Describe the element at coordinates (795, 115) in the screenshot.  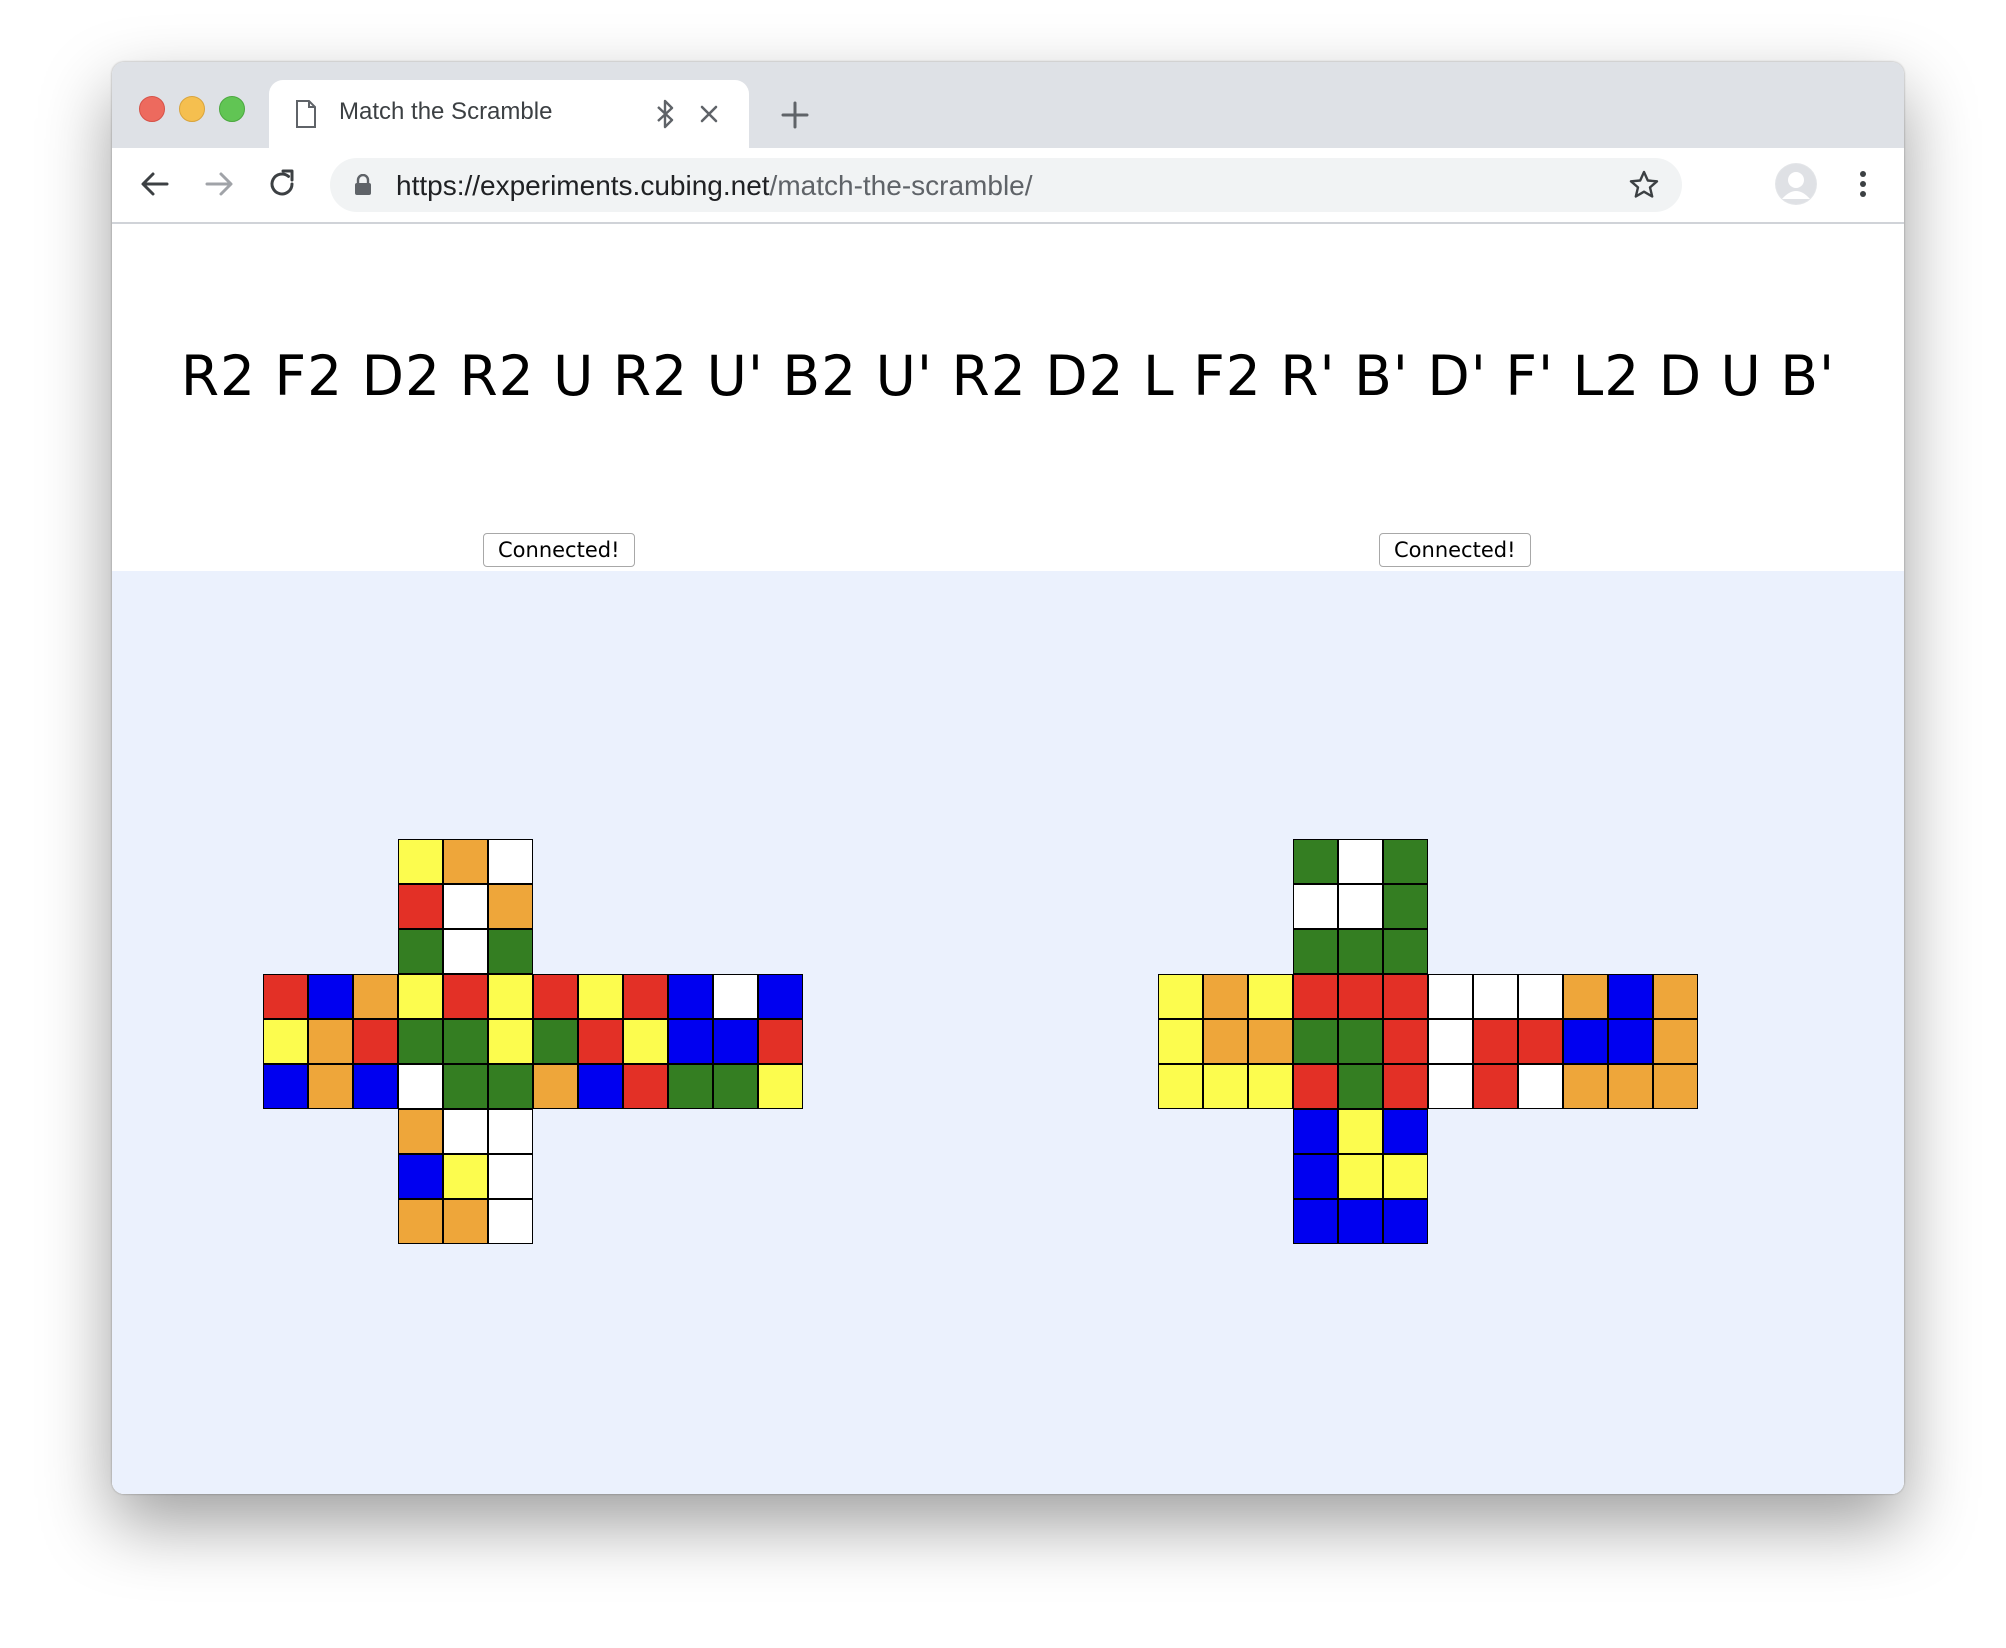
I see `new-tab-icon` at that location.